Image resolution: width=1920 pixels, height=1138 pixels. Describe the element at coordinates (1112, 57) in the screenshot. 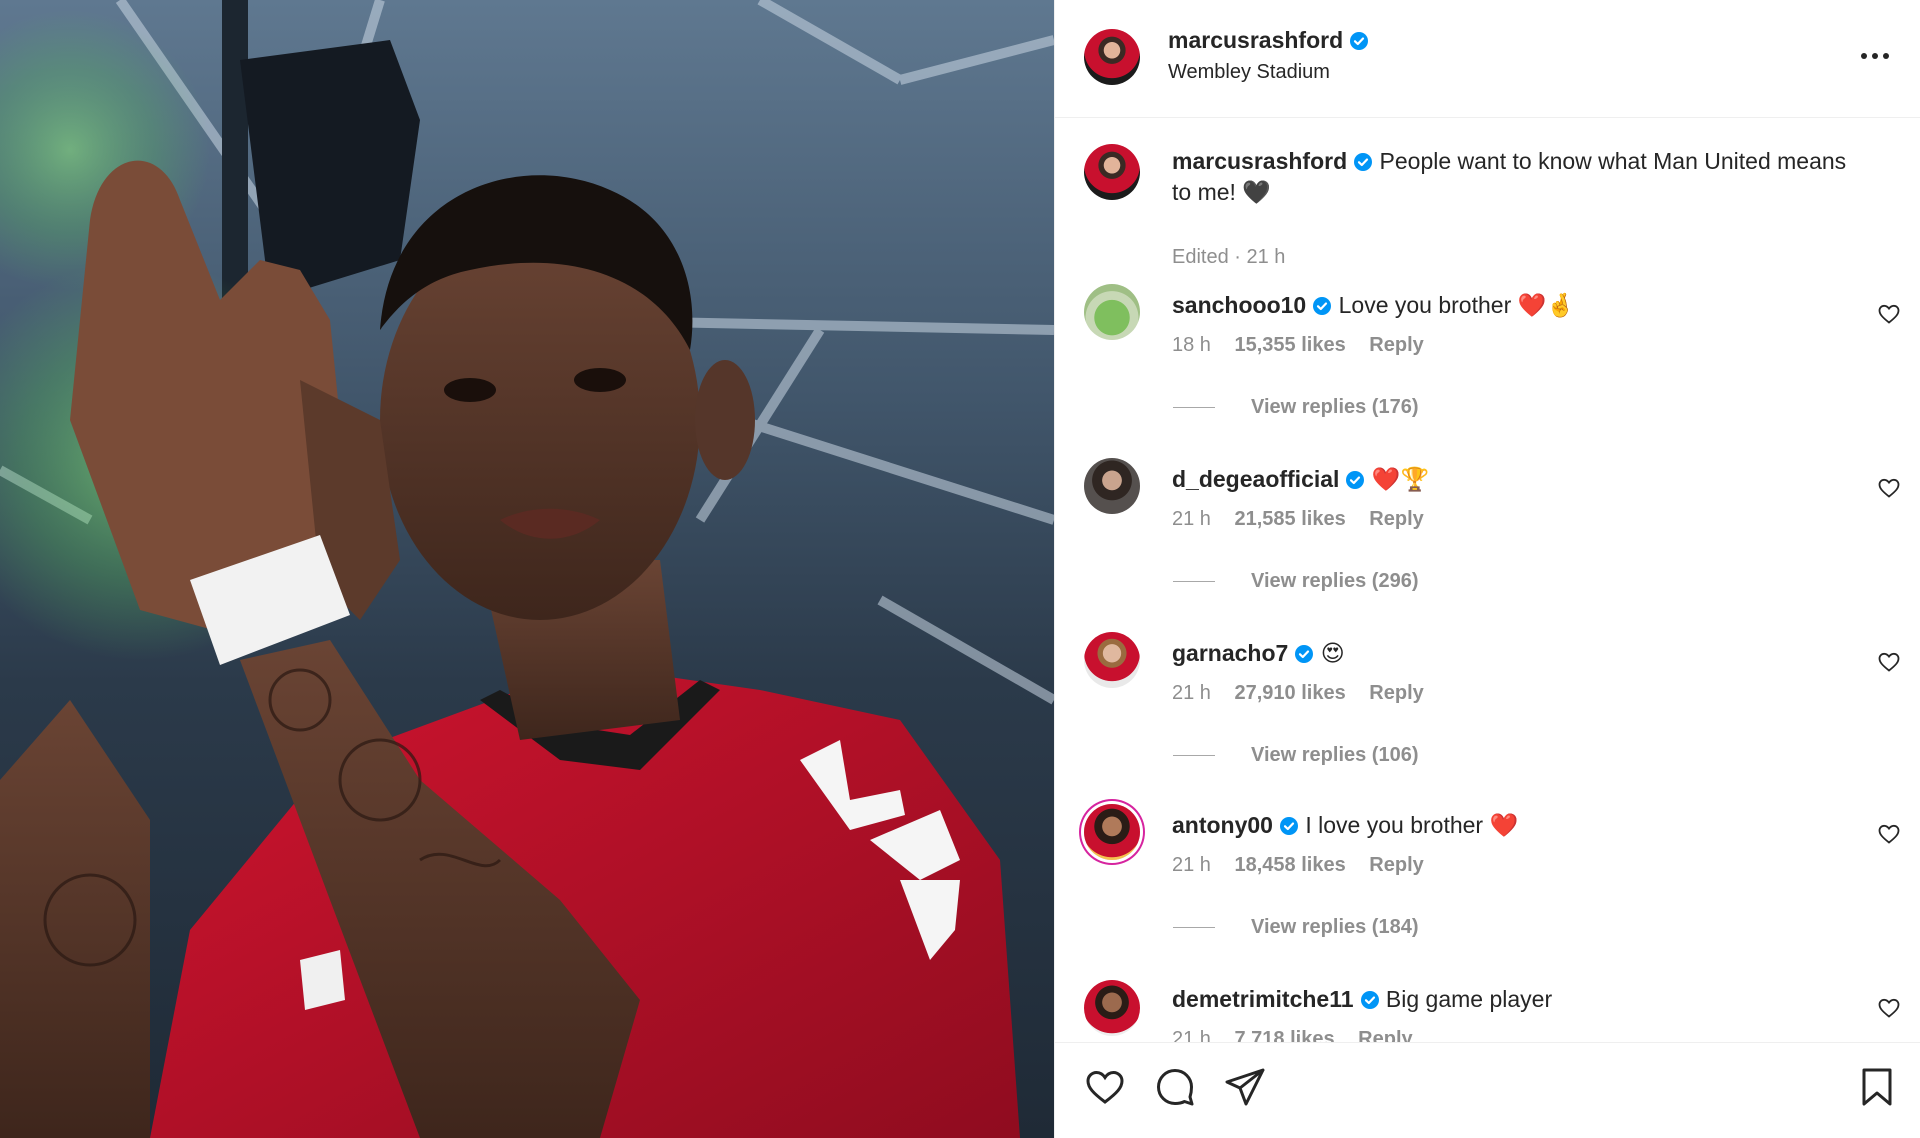

I see `author-avatar` at that location.